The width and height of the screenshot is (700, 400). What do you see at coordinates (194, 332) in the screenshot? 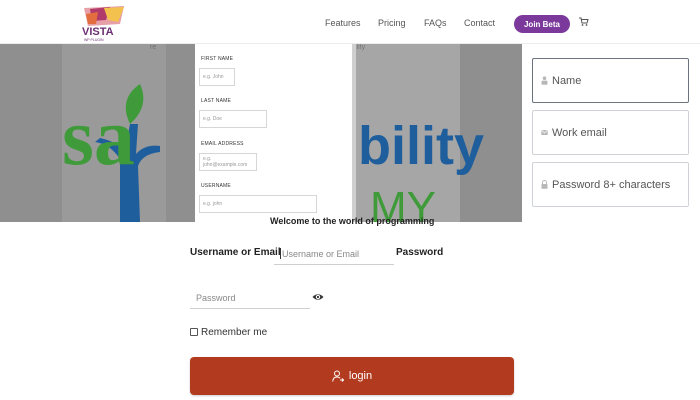
I see `remember-me-checkbox` at bounding box center [194, 332].